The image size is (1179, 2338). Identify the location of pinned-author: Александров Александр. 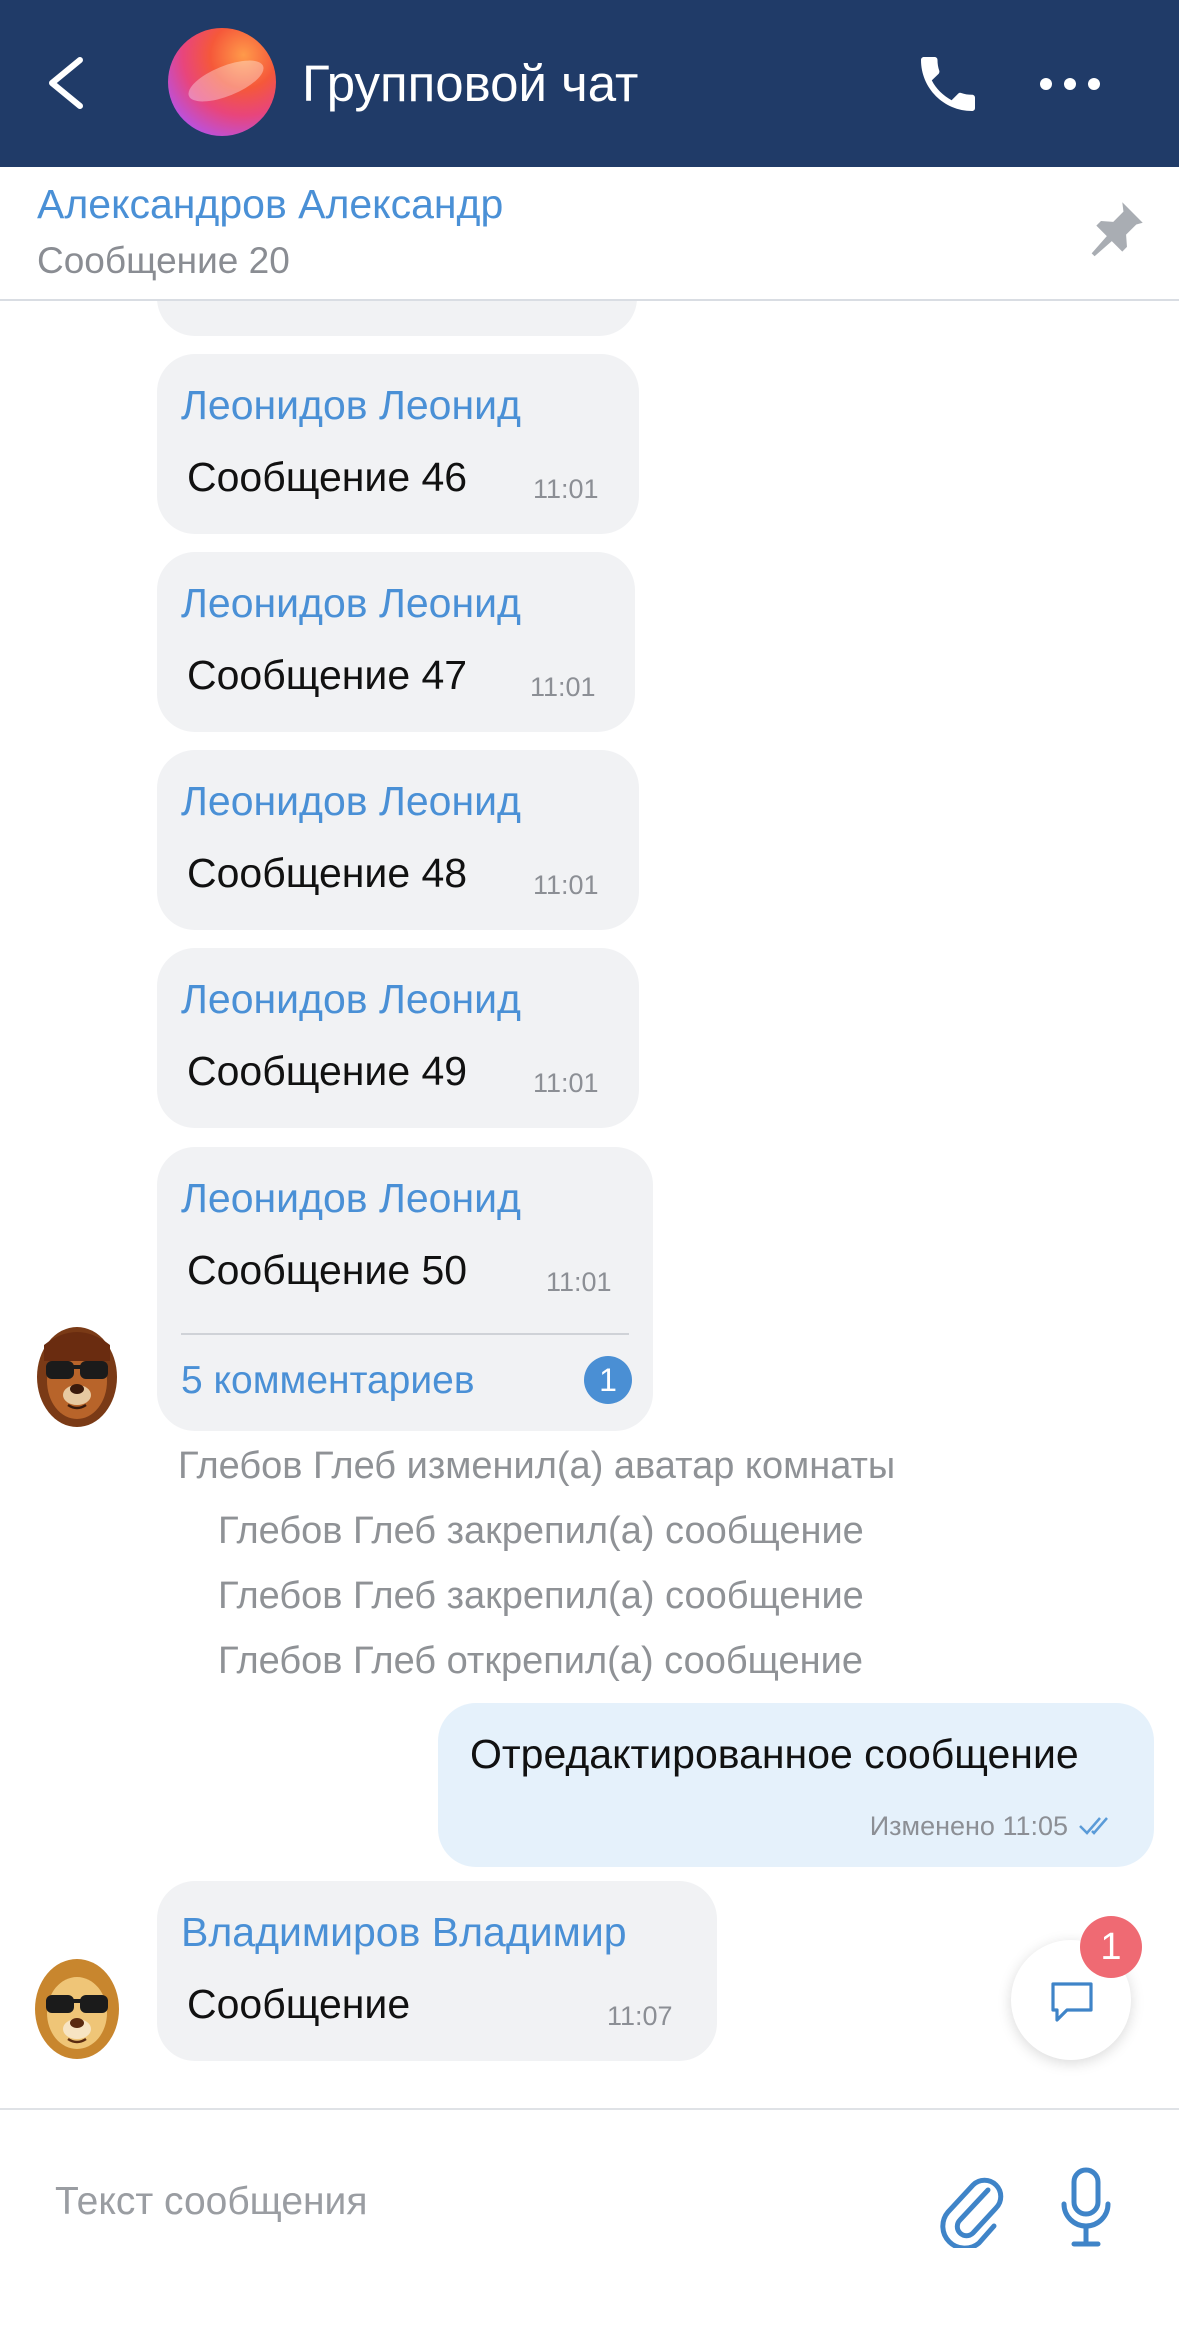
(270, 204).